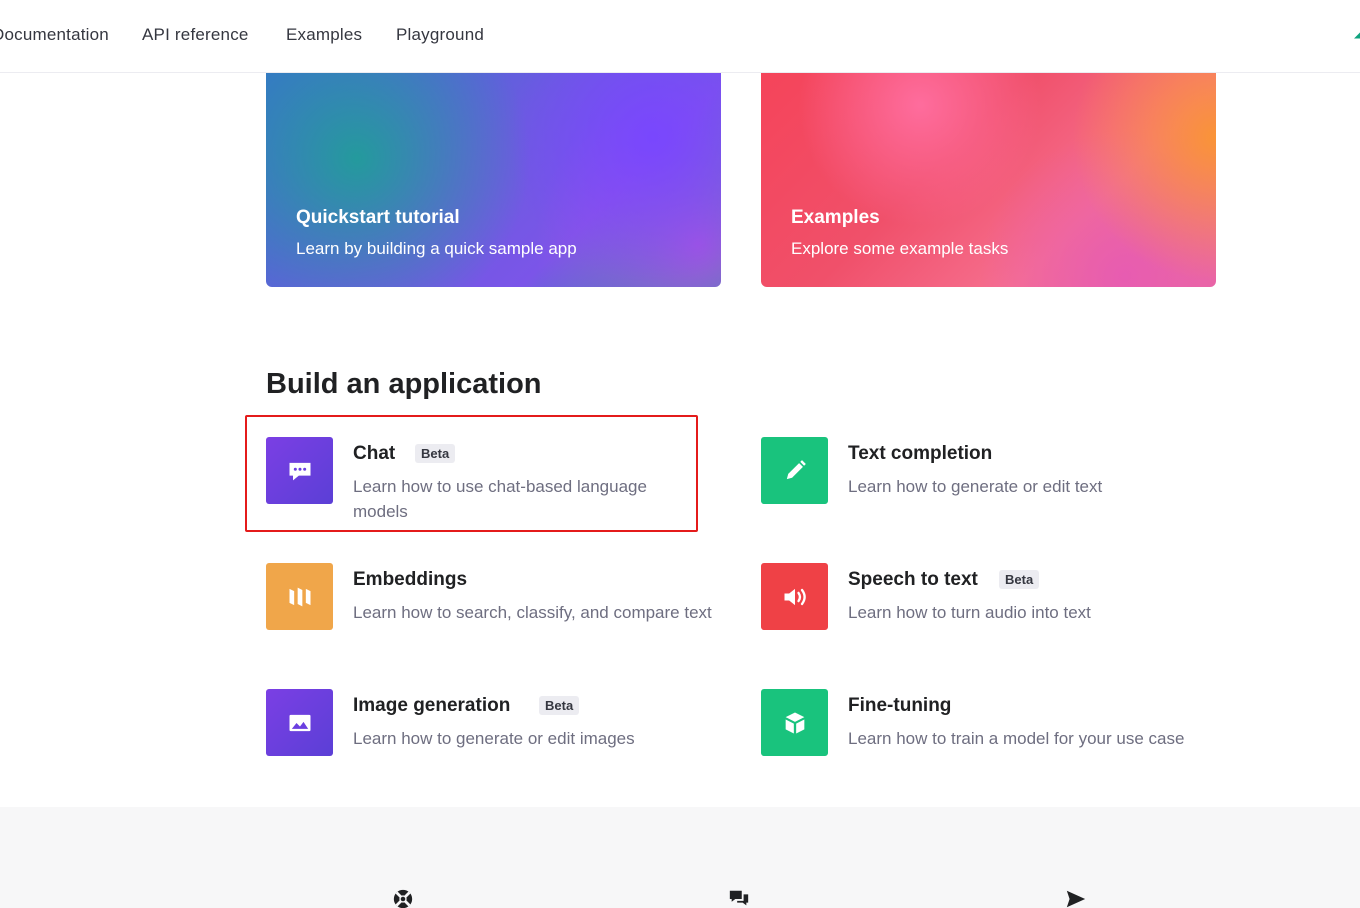  I want to click on app-title: Image generation, so click(432, 705).